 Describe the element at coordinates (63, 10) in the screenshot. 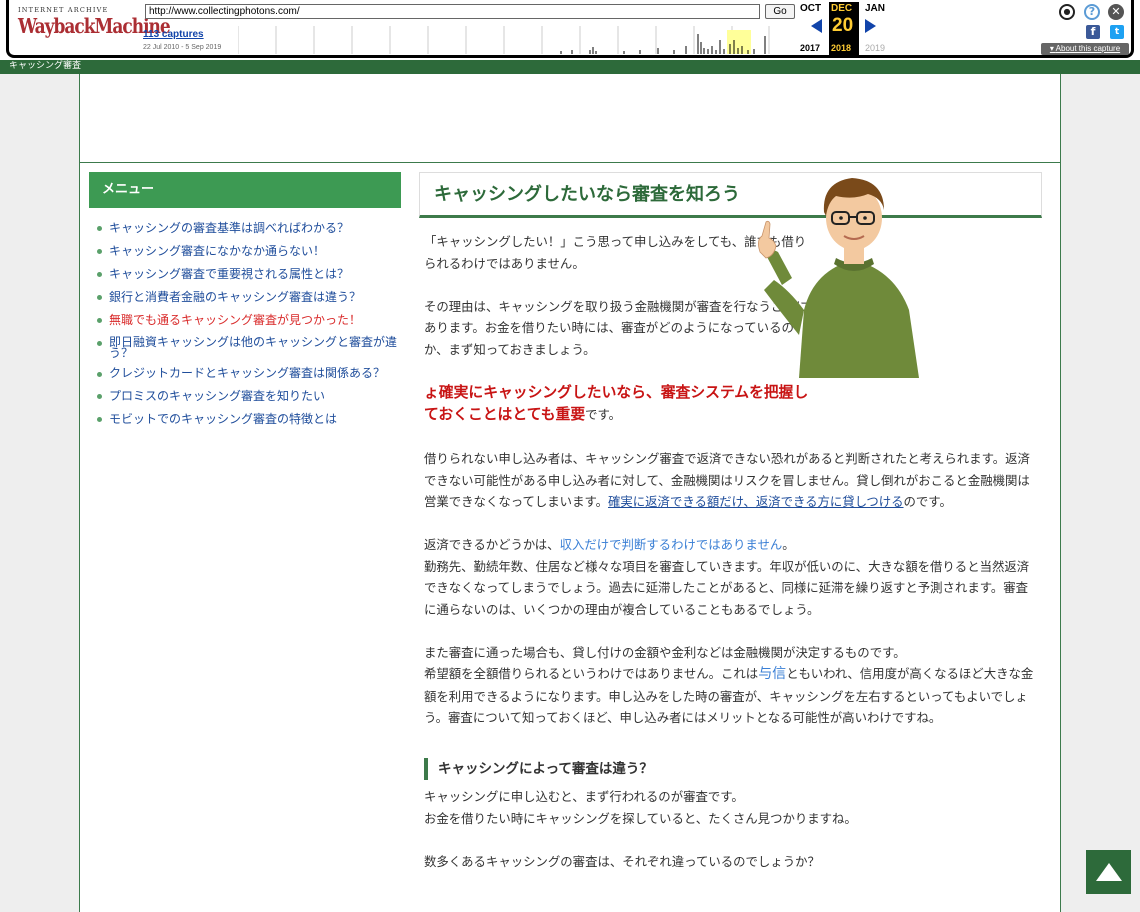

I see `logo-top-text: INTERNET ARCHIVE` at that location.